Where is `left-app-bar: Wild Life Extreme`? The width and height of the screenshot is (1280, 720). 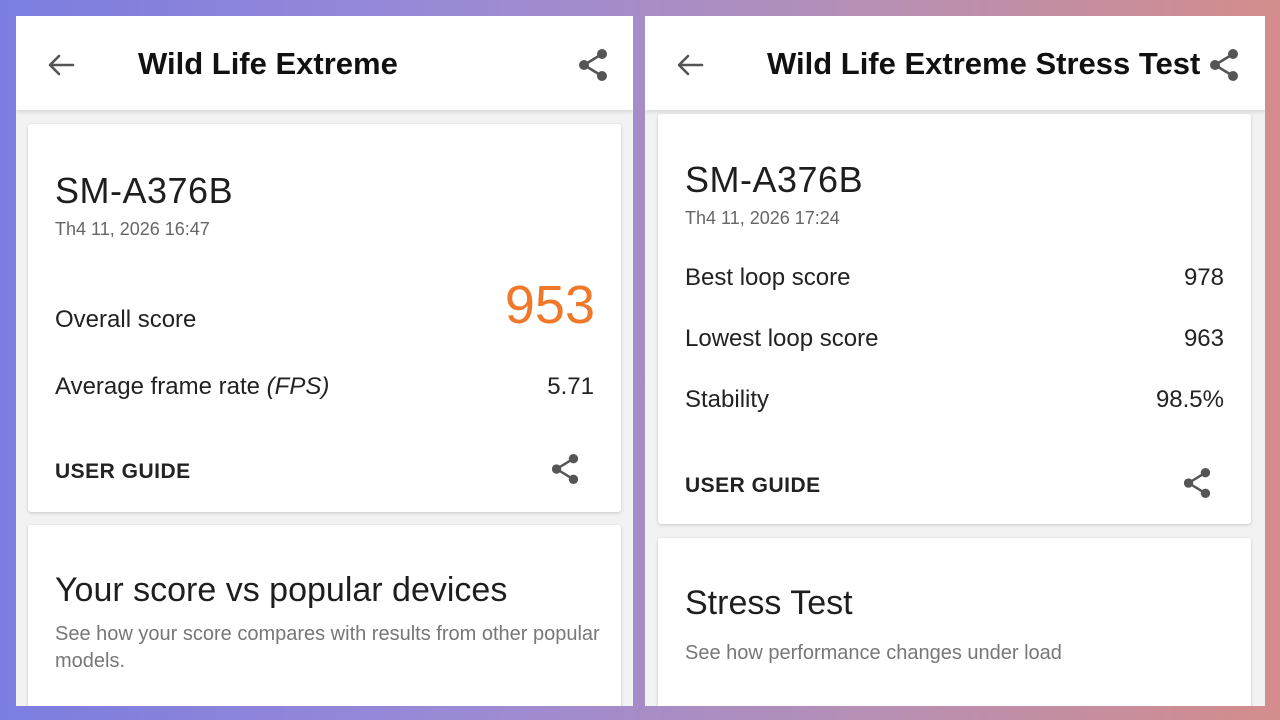 left-app-bar: Wild Life Extreme is located at coordinates (324, 63).